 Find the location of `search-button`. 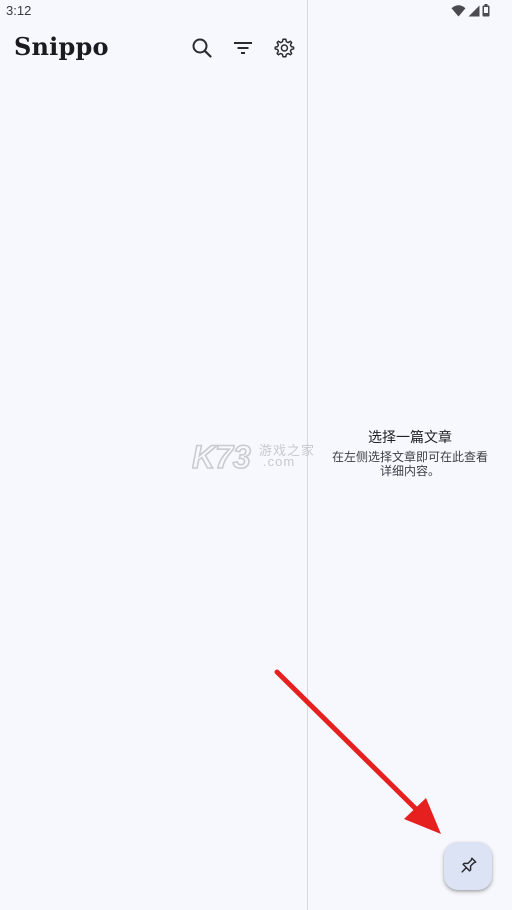

search-button is located at coordinates (202, 48).